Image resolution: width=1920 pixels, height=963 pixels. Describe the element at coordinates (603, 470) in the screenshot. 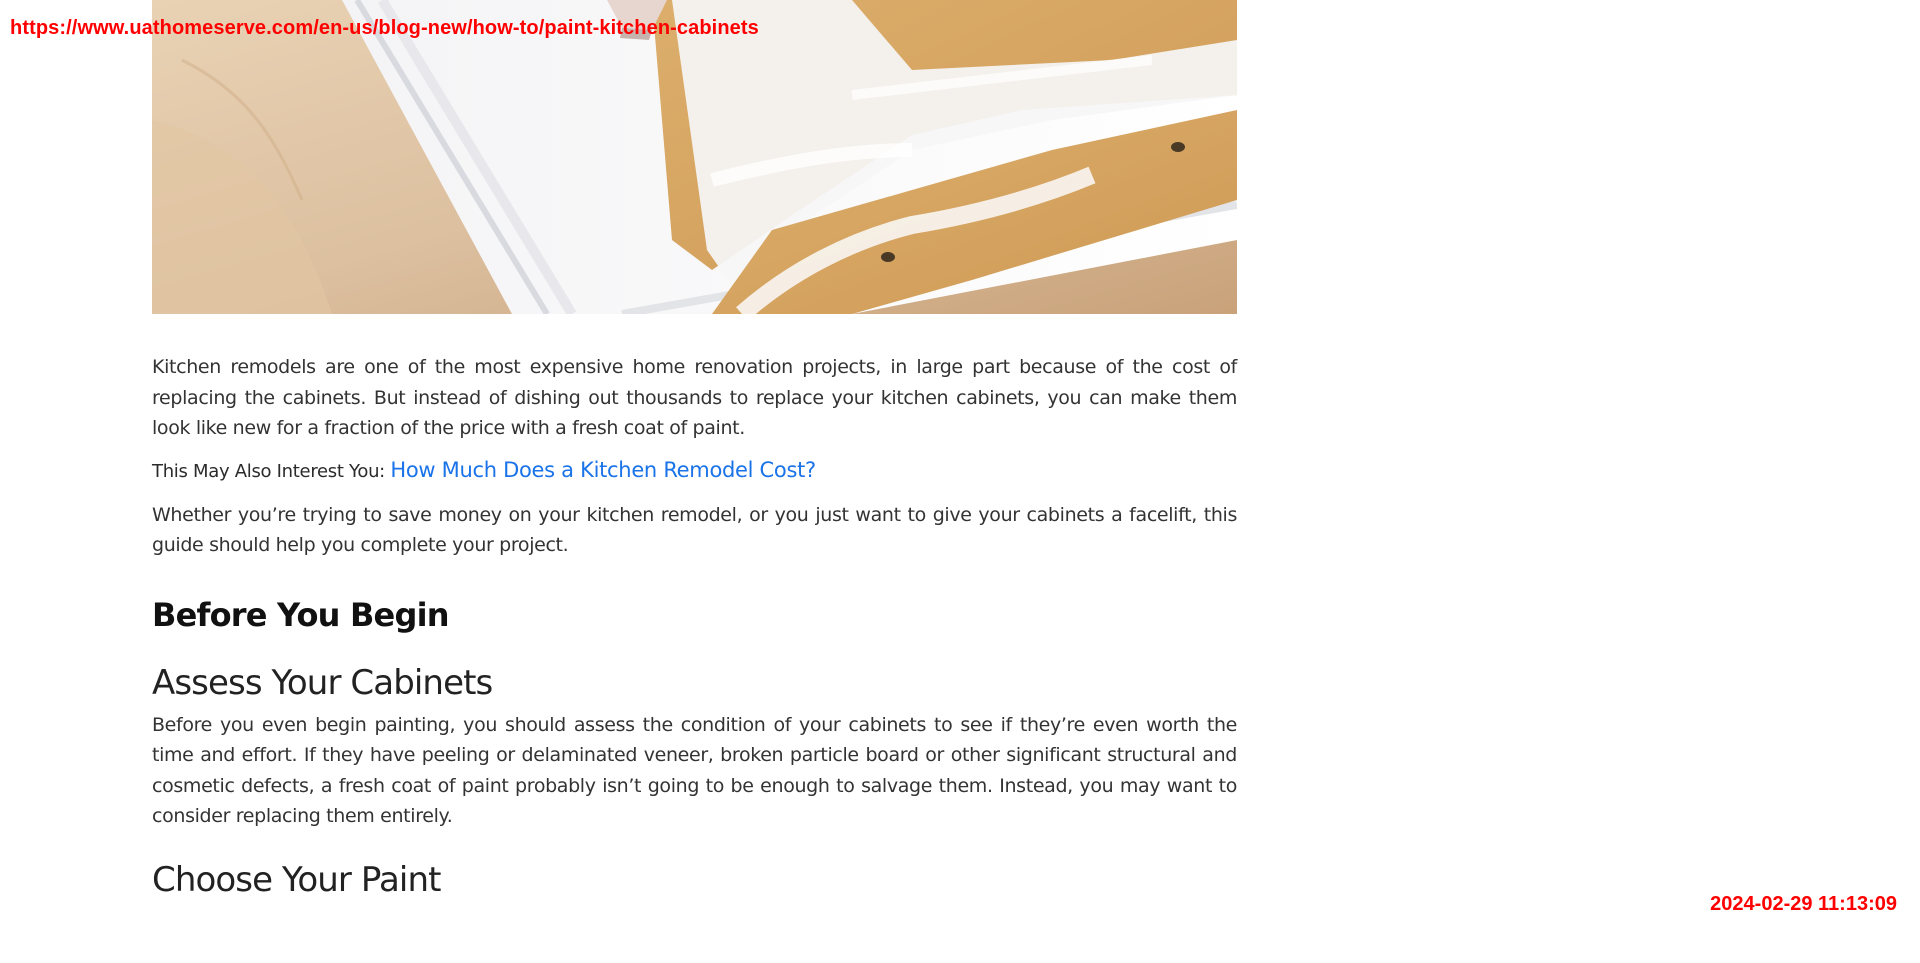

I see `related-article-link: How Much Does a Kitchen Remodel Cost?` at that location.